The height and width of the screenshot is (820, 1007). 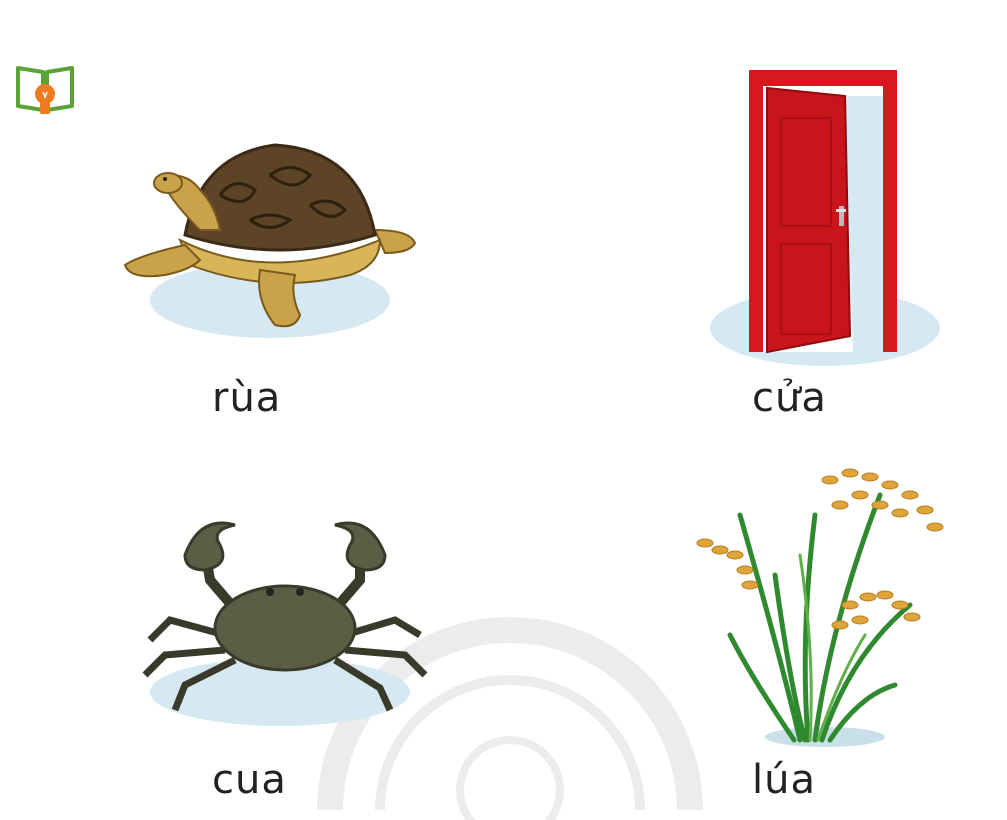 I want to click on word-cua-door: cửa, so click(x=789, y=398).